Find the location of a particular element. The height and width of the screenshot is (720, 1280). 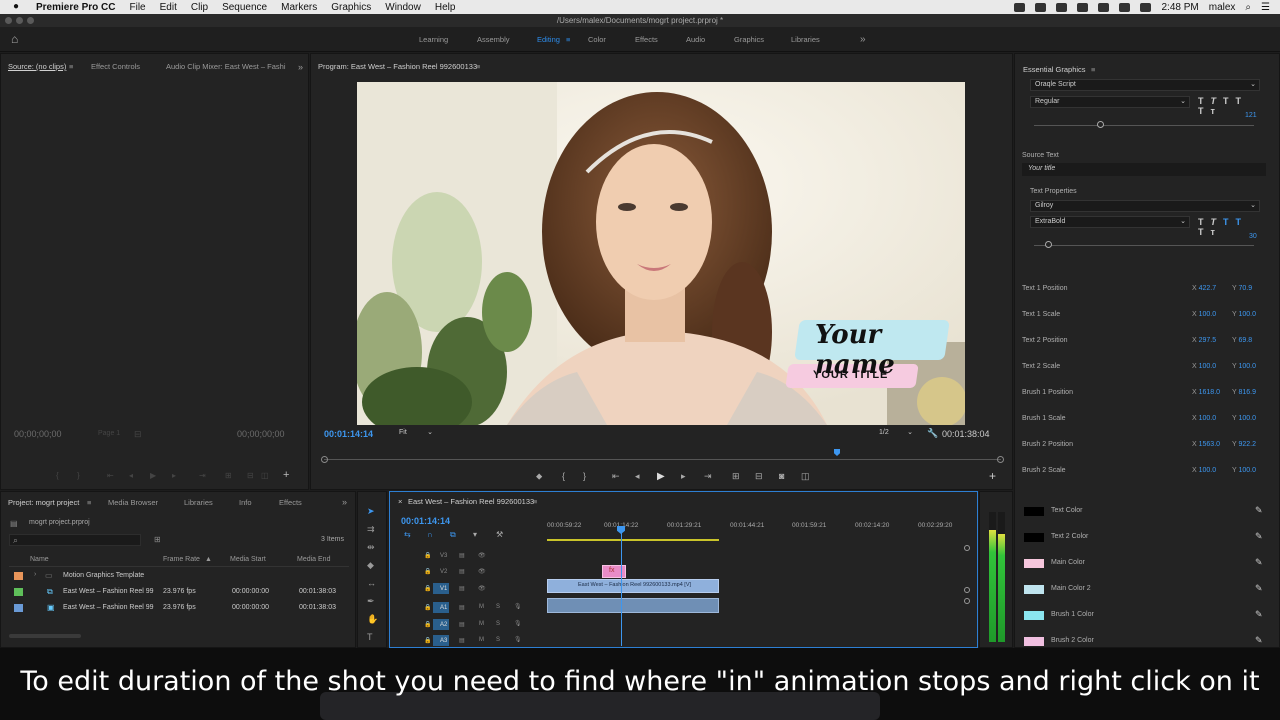

program-playhead is located at coordinates (837, 452).